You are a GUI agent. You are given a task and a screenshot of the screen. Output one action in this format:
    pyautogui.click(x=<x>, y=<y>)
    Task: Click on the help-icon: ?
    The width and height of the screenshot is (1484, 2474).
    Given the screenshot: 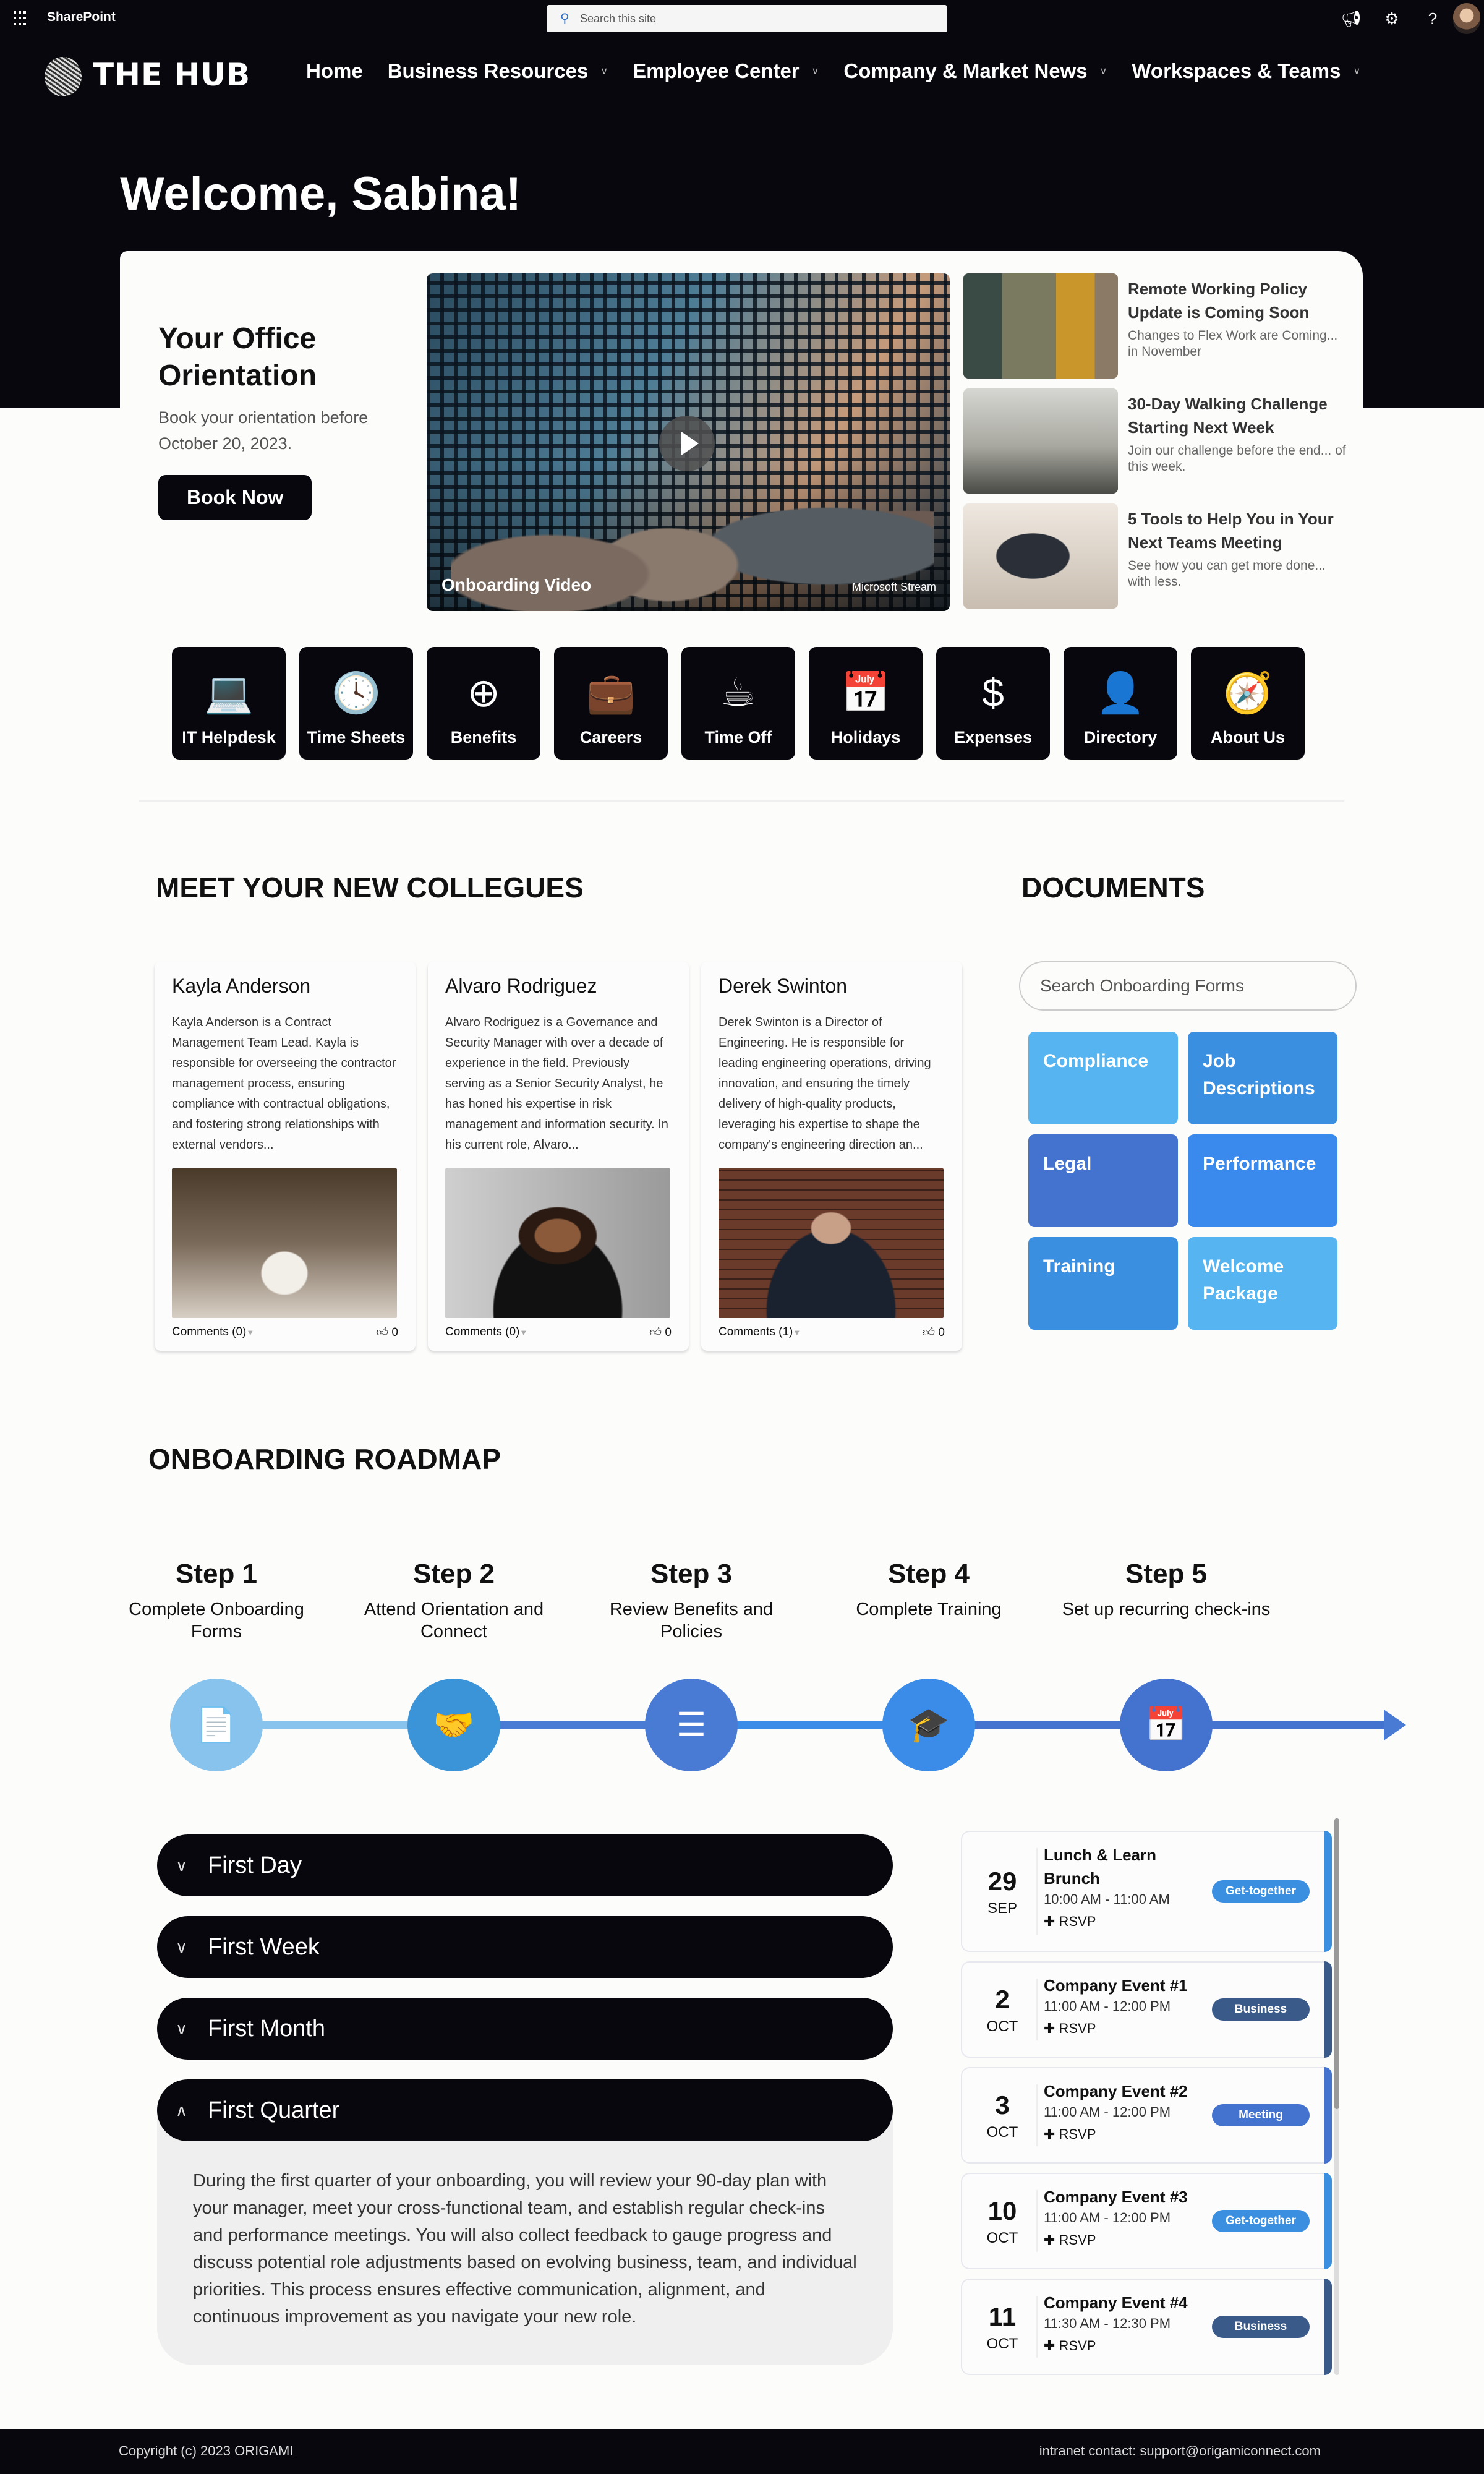 What is the action you would take?
    pyautogui.click(x=1432, y=18)
    